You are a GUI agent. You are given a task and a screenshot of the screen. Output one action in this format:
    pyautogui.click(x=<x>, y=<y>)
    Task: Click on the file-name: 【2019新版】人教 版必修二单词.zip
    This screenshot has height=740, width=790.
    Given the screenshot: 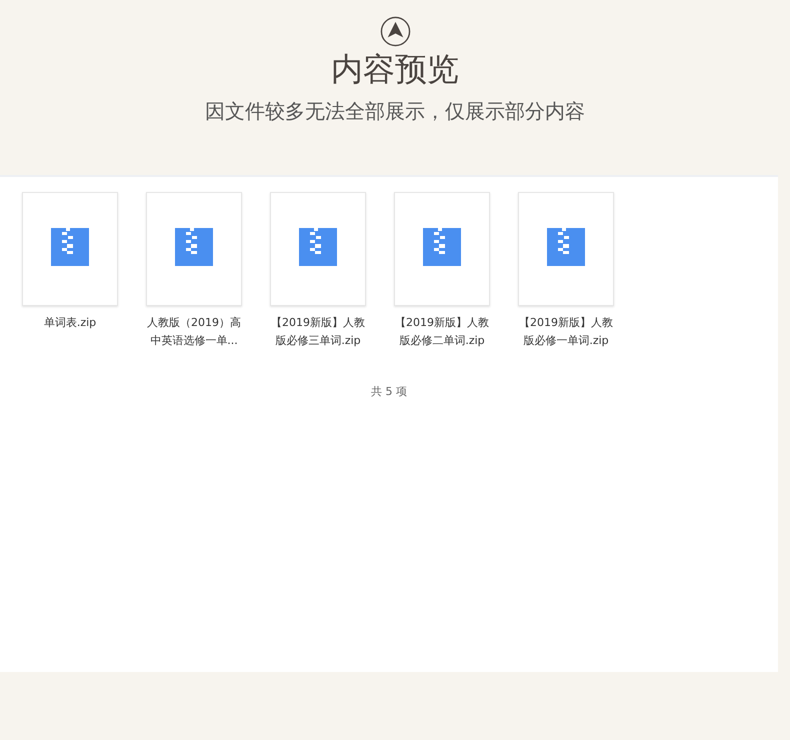 What is the action you would take?
    pyautogui.click(x=442, y=332)
    